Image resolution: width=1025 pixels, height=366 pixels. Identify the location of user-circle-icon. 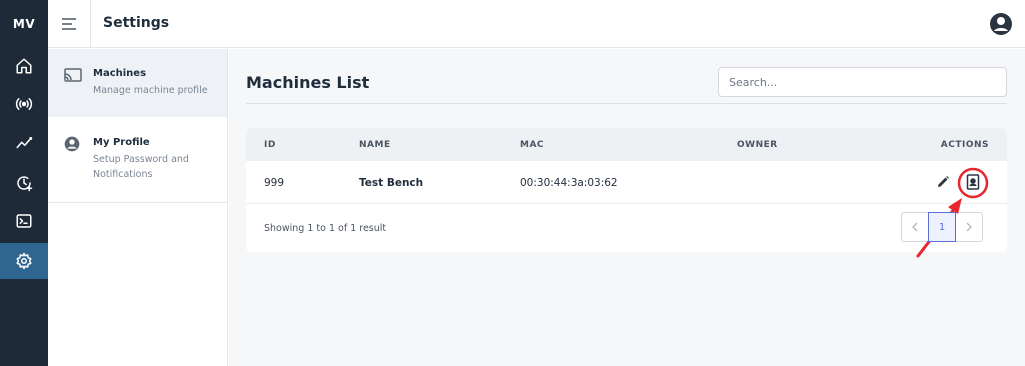
(72, 144).